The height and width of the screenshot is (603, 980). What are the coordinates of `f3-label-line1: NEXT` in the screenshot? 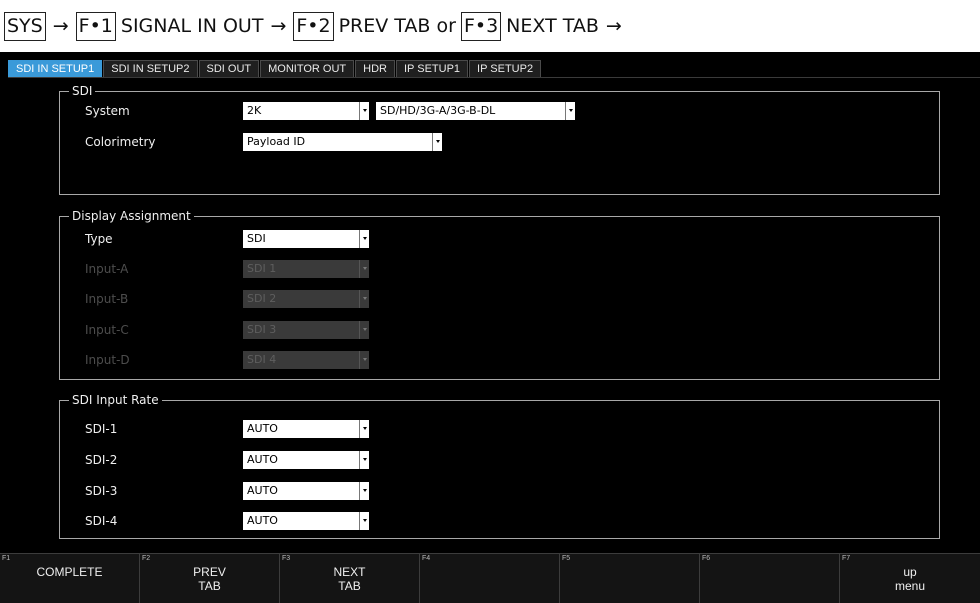 It's located at (349, 572).